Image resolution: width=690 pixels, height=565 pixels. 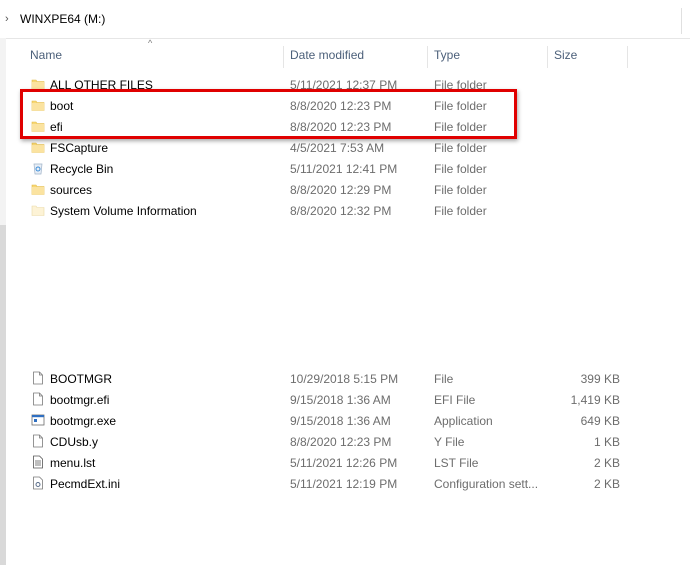 I want to click on item-date-modified: 4/5/2021 7:53 AM, so click(x=337, y=148).